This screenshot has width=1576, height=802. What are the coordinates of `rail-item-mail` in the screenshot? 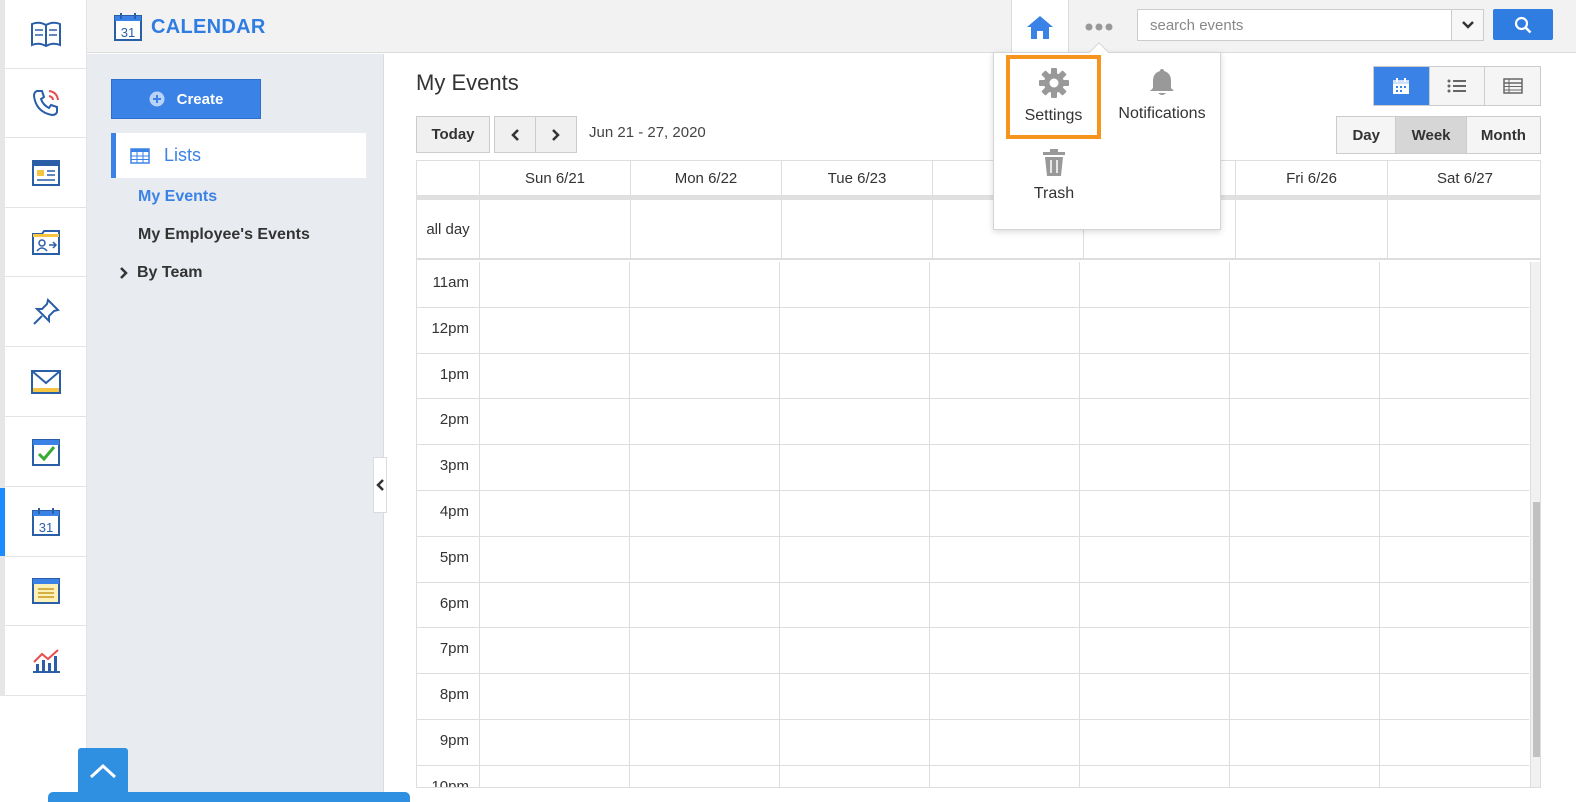 It's located at (45, 382).